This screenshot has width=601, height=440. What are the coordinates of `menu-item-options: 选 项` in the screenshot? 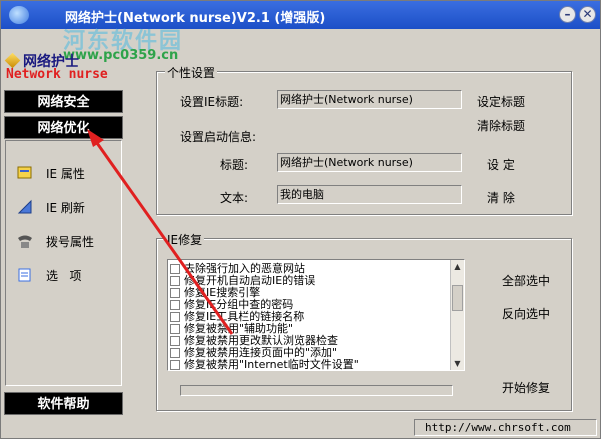 It's located at (48, 275).